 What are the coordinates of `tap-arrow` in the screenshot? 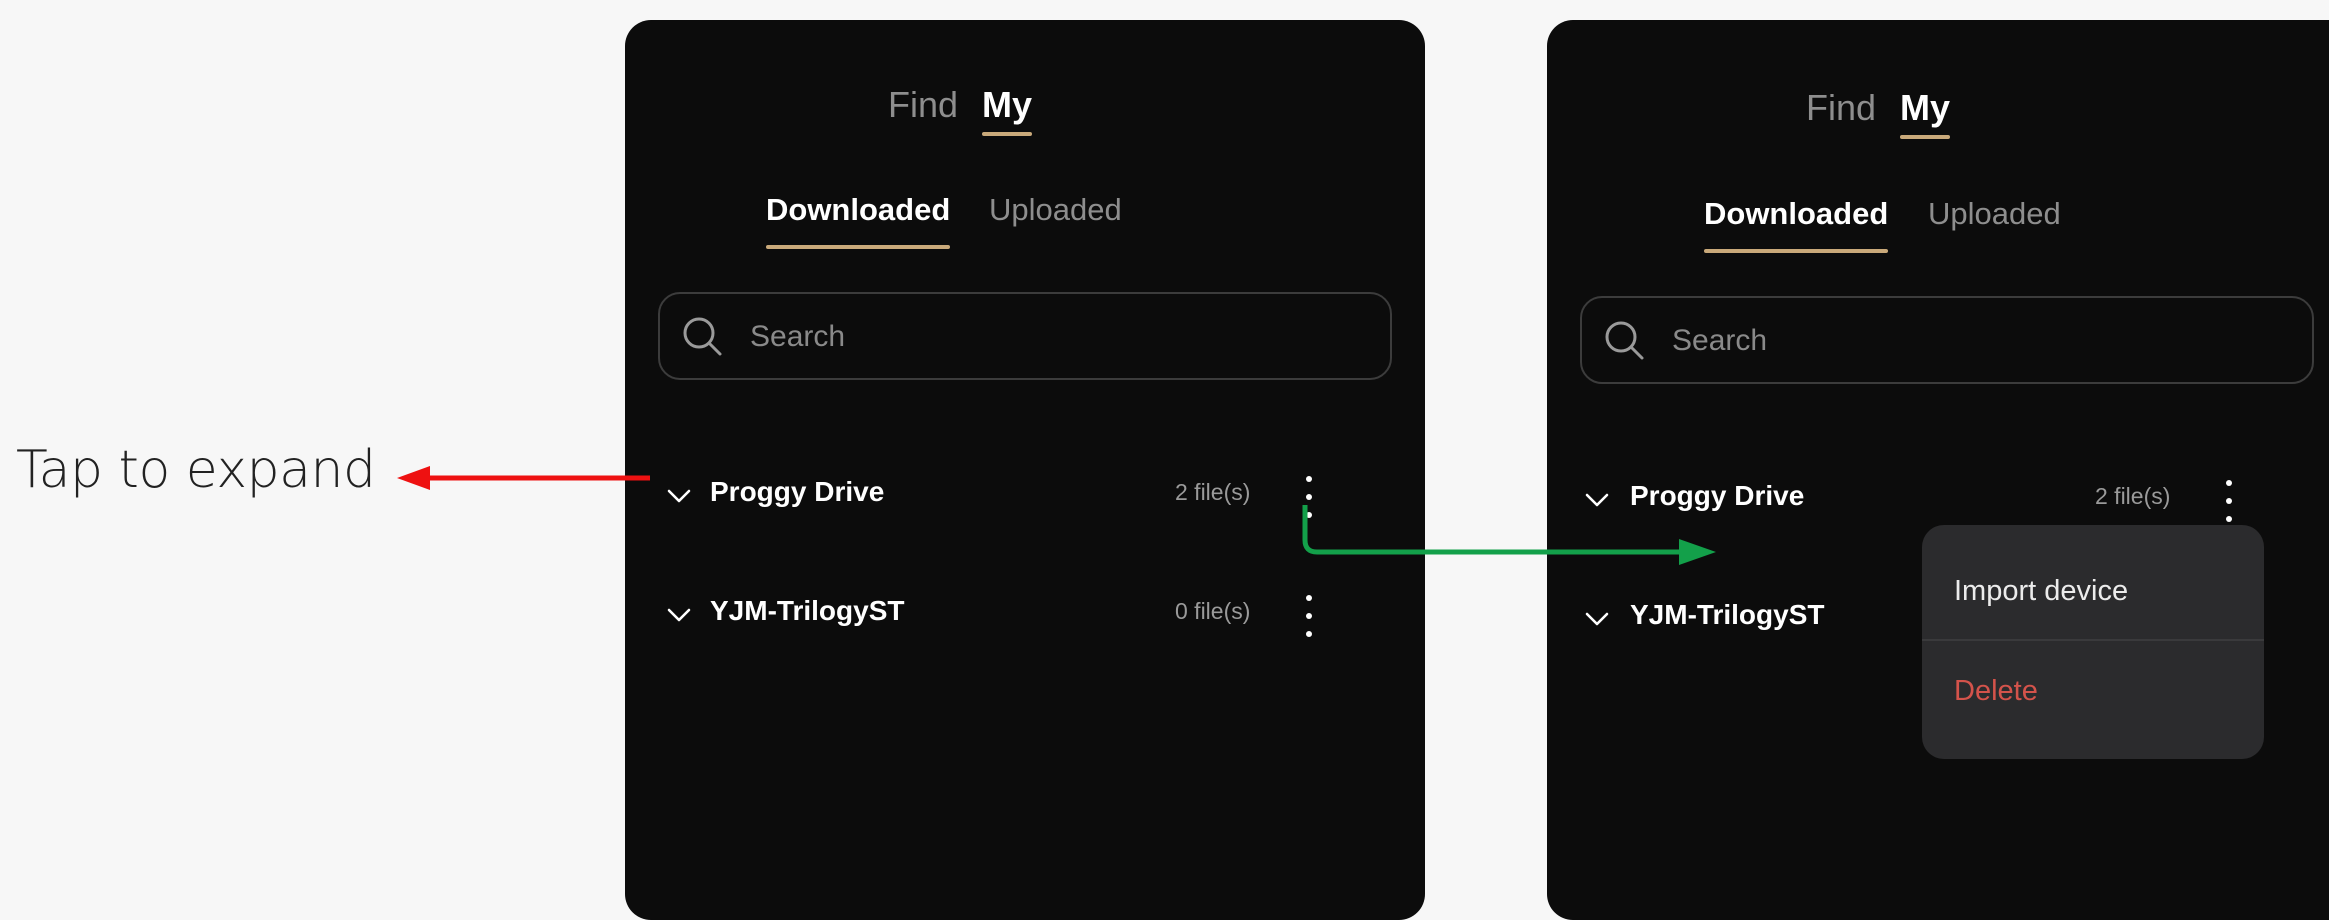 It's located at (523, 478).